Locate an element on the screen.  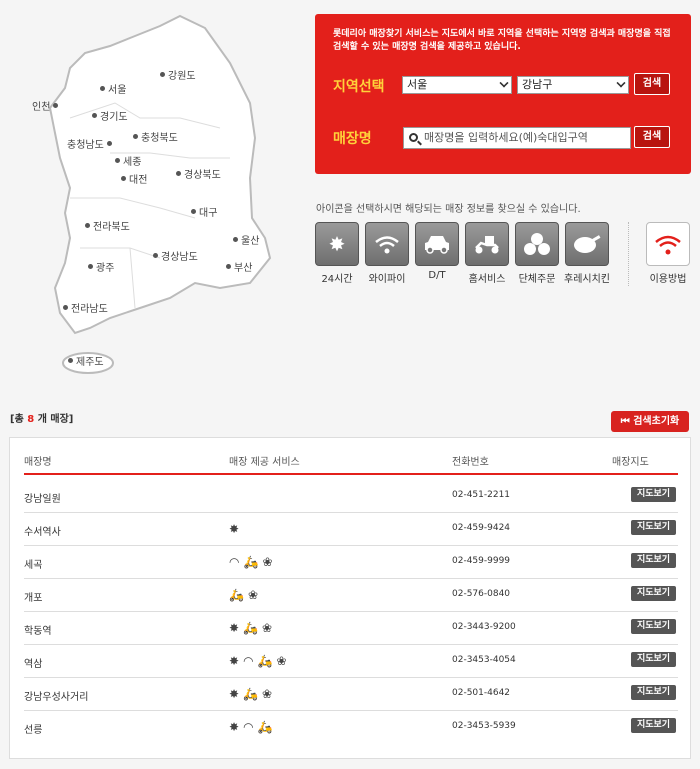
service-icons: ✸ is located at coordinates (234, 529).